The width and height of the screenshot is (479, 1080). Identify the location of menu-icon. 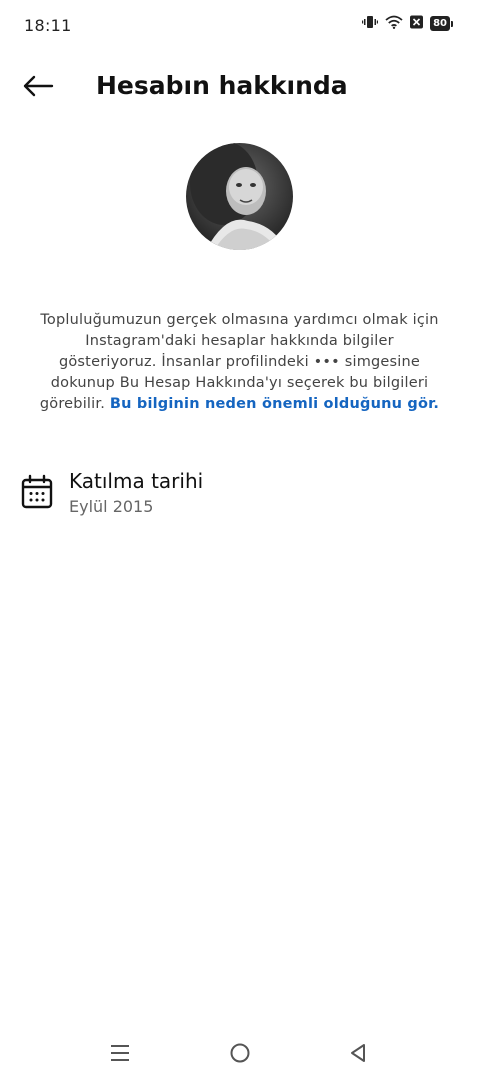
(120, 1055).